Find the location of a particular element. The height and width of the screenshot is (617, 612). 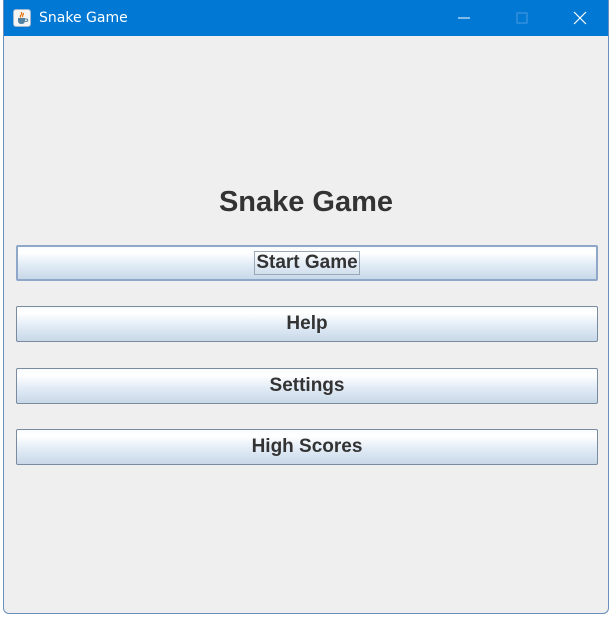

java-cup-icon is located at coordinates (22, 18).